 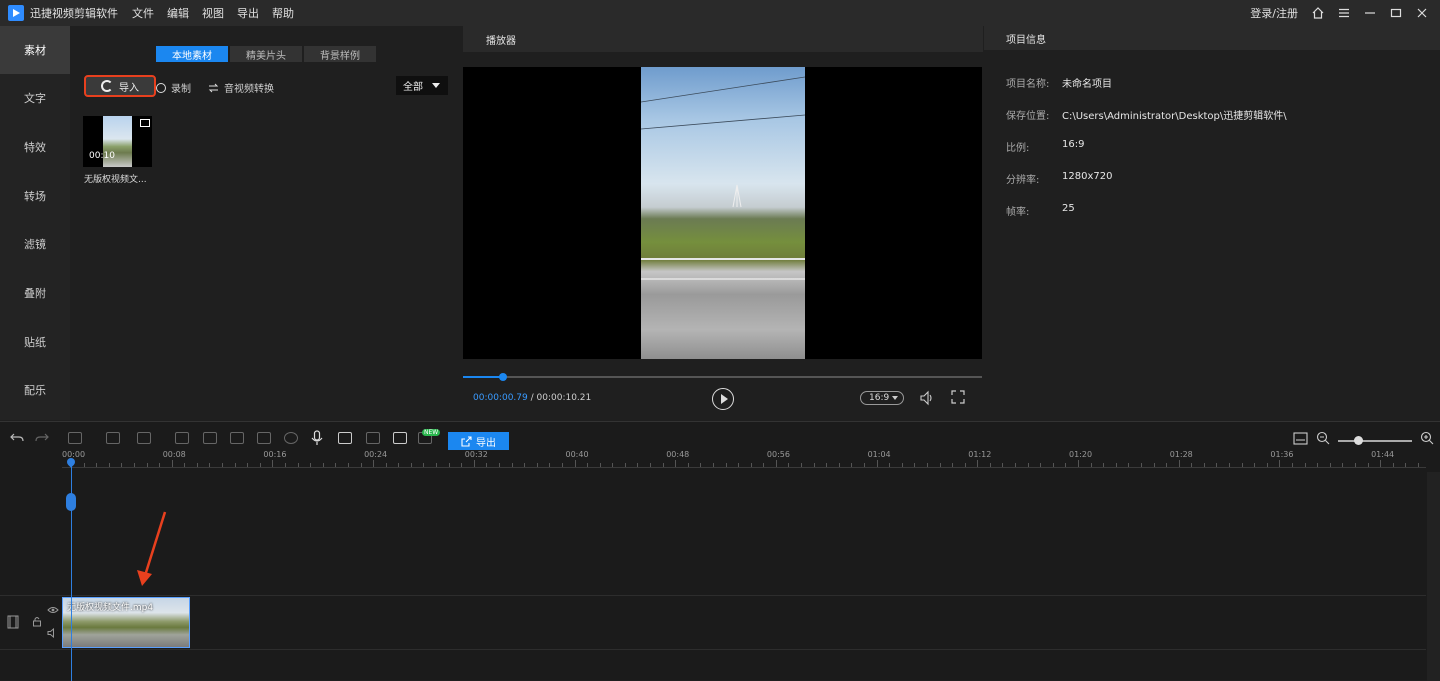 What do you see at coordinates (35, 98) in the screenshot?
I see `rail-item-text: 文字` at bounding box center [35, 98].